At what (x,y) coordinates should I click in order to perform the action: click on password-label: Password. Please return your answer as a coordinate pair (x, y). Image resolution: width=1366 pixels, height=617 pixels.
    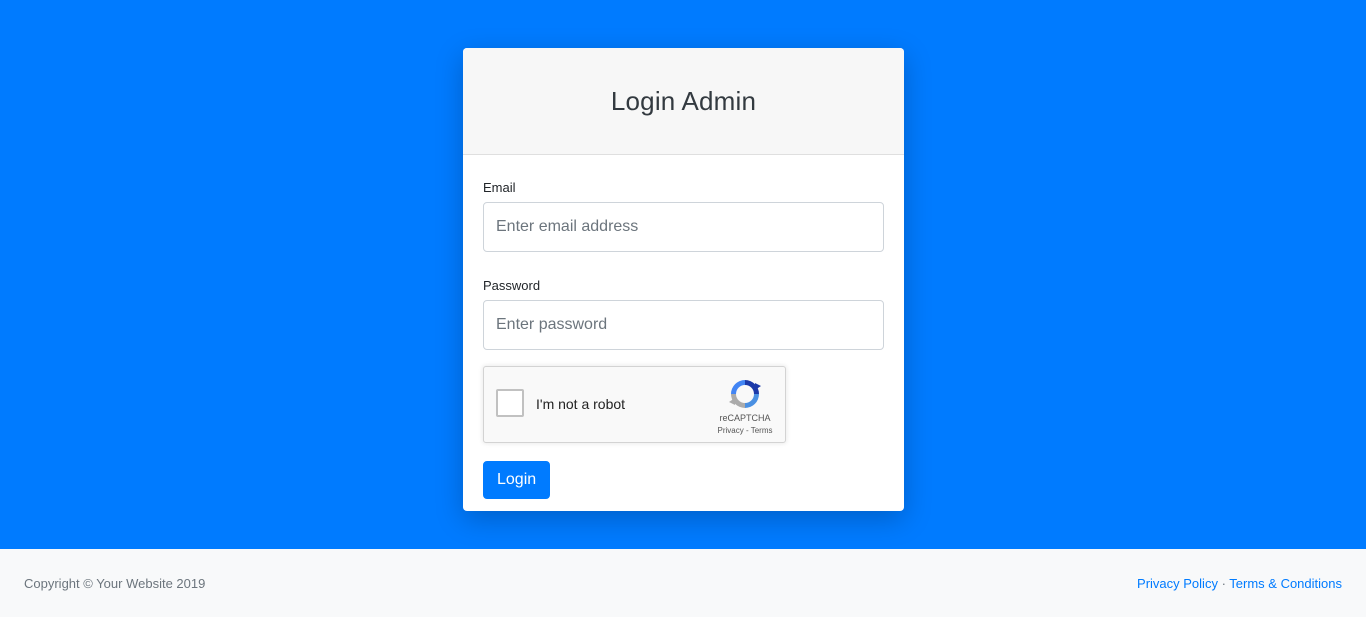
    Looking at the image, I should click on (512, 285).